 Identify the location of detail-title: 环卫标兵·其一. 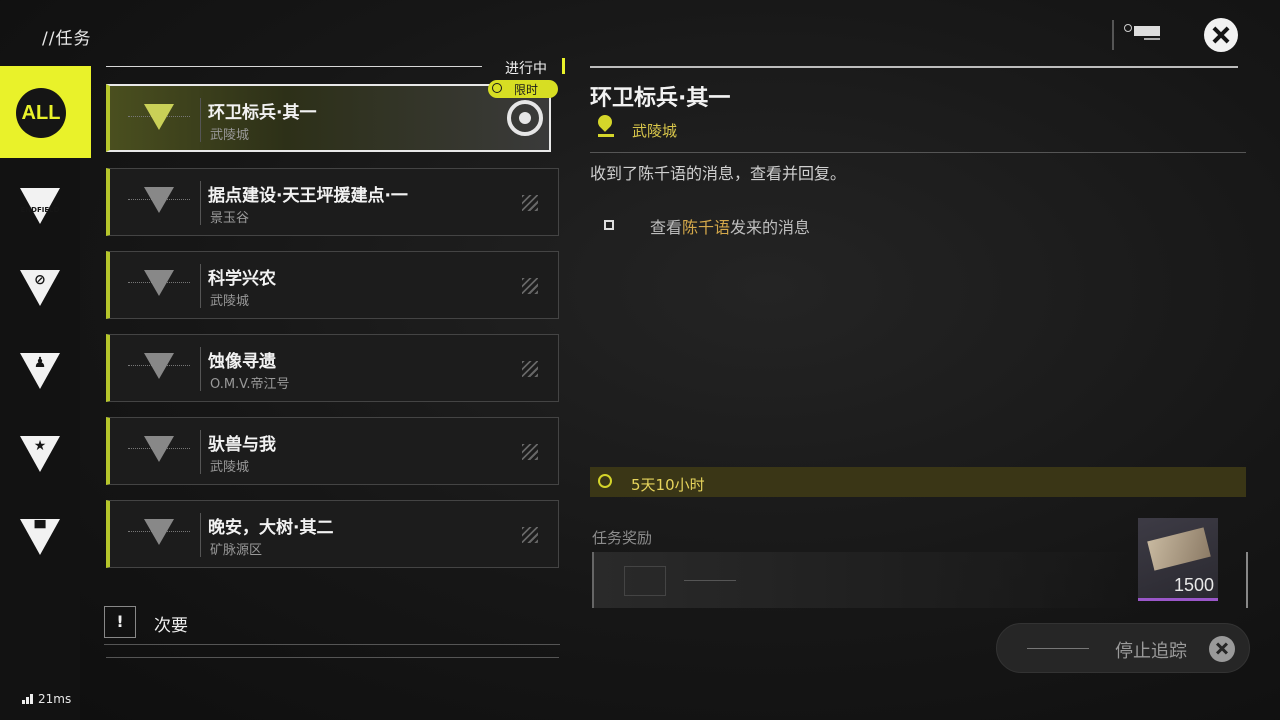
(660, 98).